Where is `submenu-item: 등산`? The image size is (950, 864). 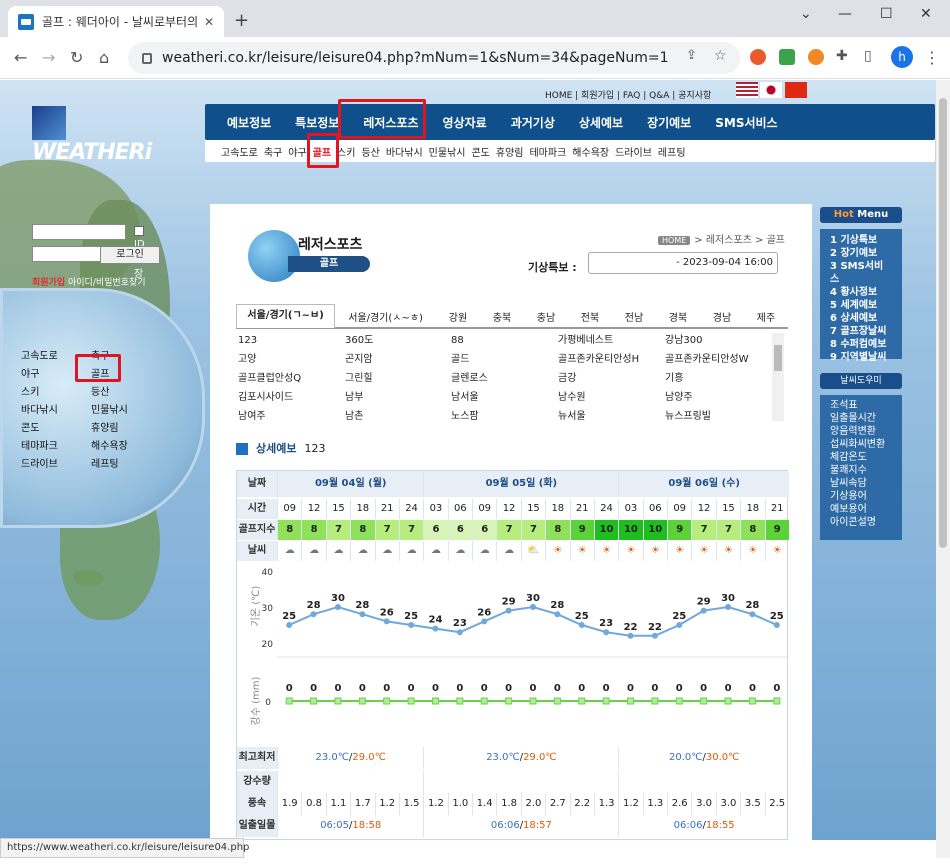
submenu-item: 등산 is located at coordinates (370, 151).